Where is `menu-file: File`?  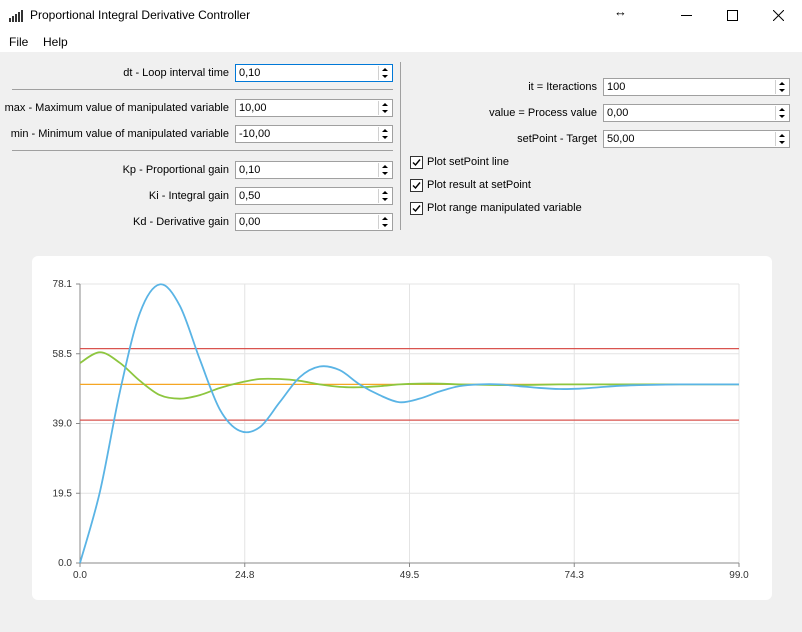
menu-file: File is located at coordinates (18, 42).